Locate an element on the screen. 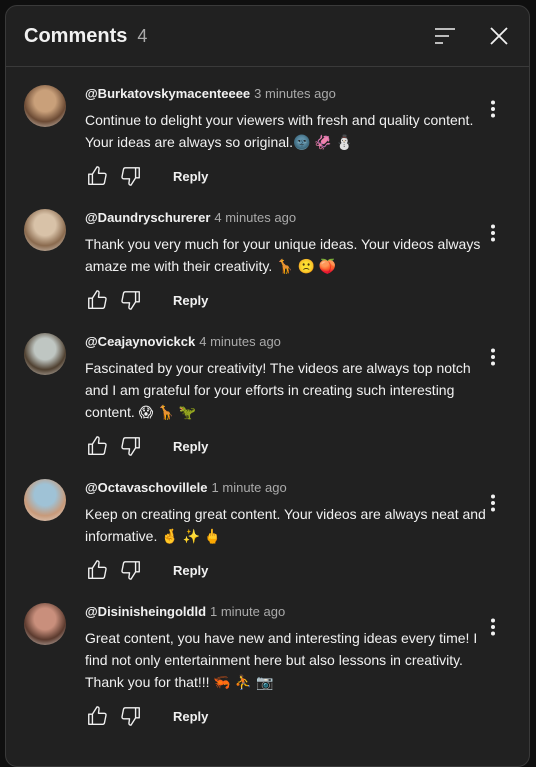  comment-author: @Daundryschurerer is located at coordinates (147, 217).